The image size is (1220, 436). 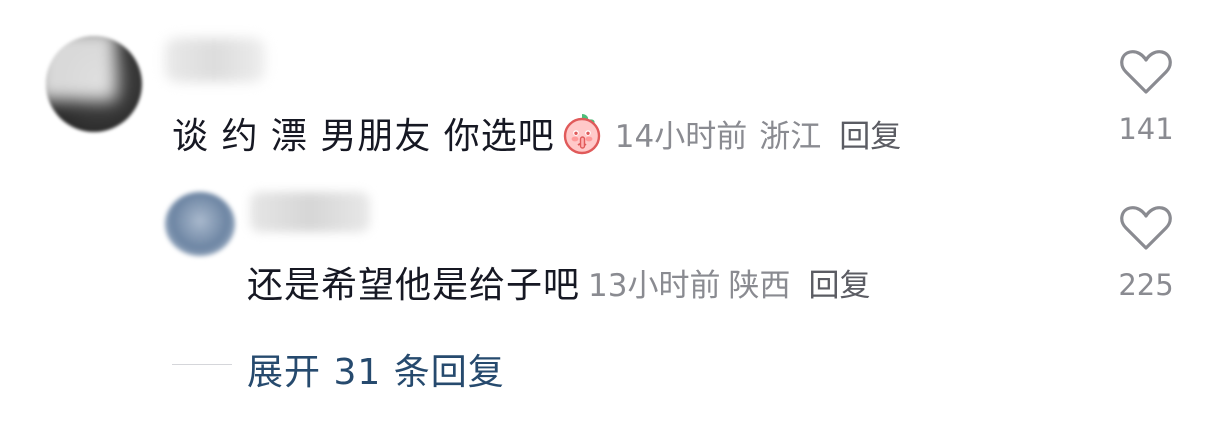 I want to click on reply-avatar, so click(x=200, y=224).